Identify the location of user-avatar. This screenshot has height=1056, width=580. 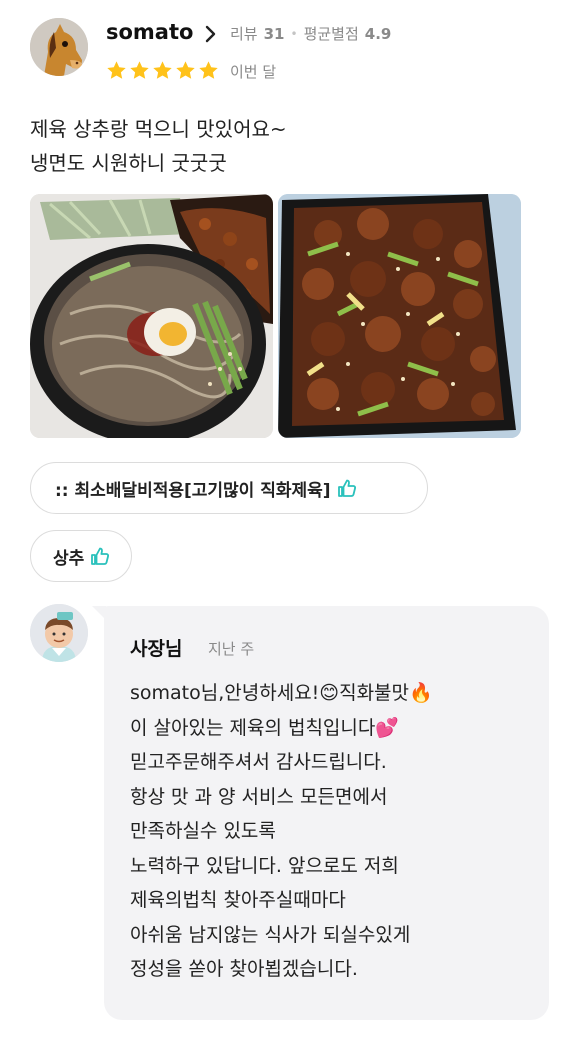
(59, 47).